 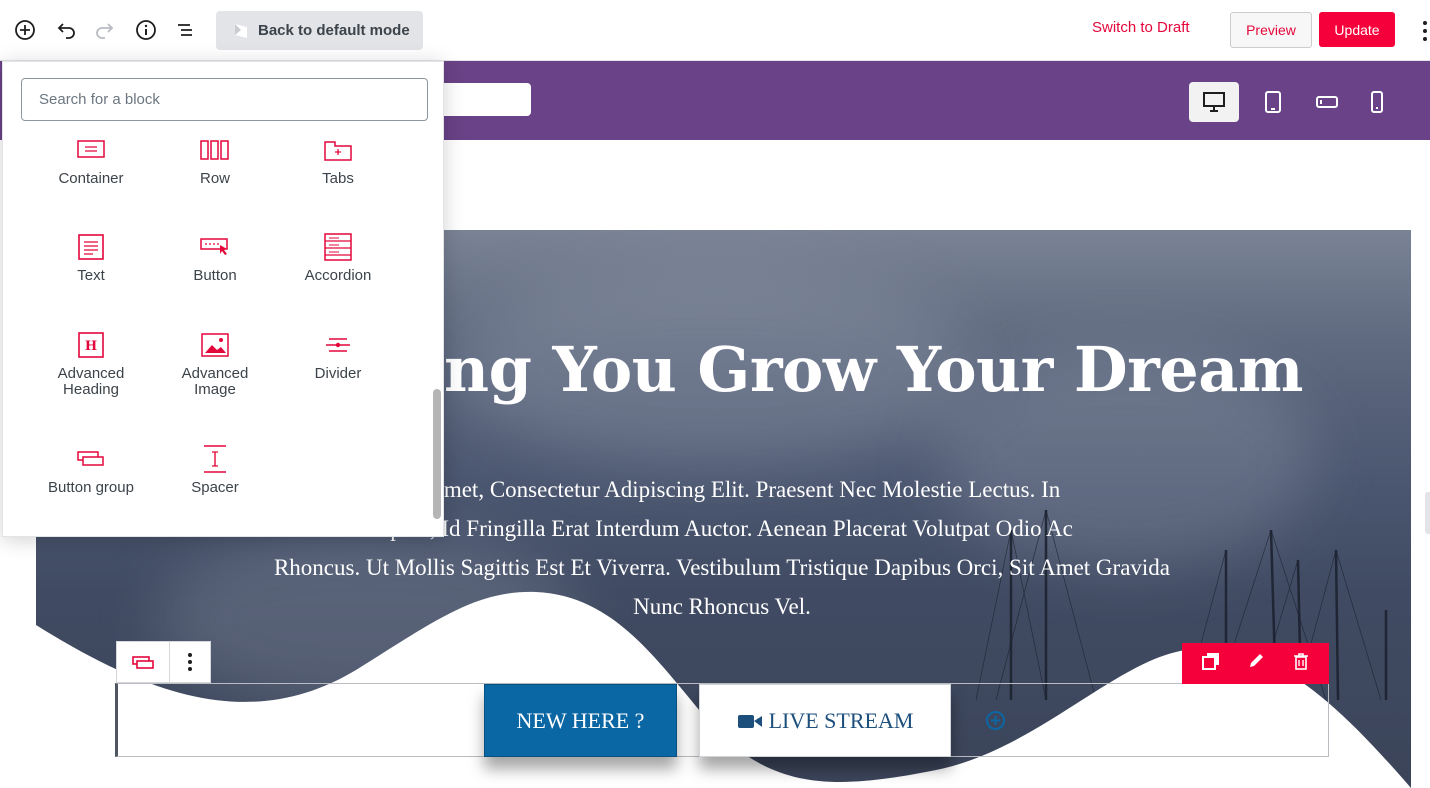 I want to click on tabs-icon, so click(x=338, y=151).